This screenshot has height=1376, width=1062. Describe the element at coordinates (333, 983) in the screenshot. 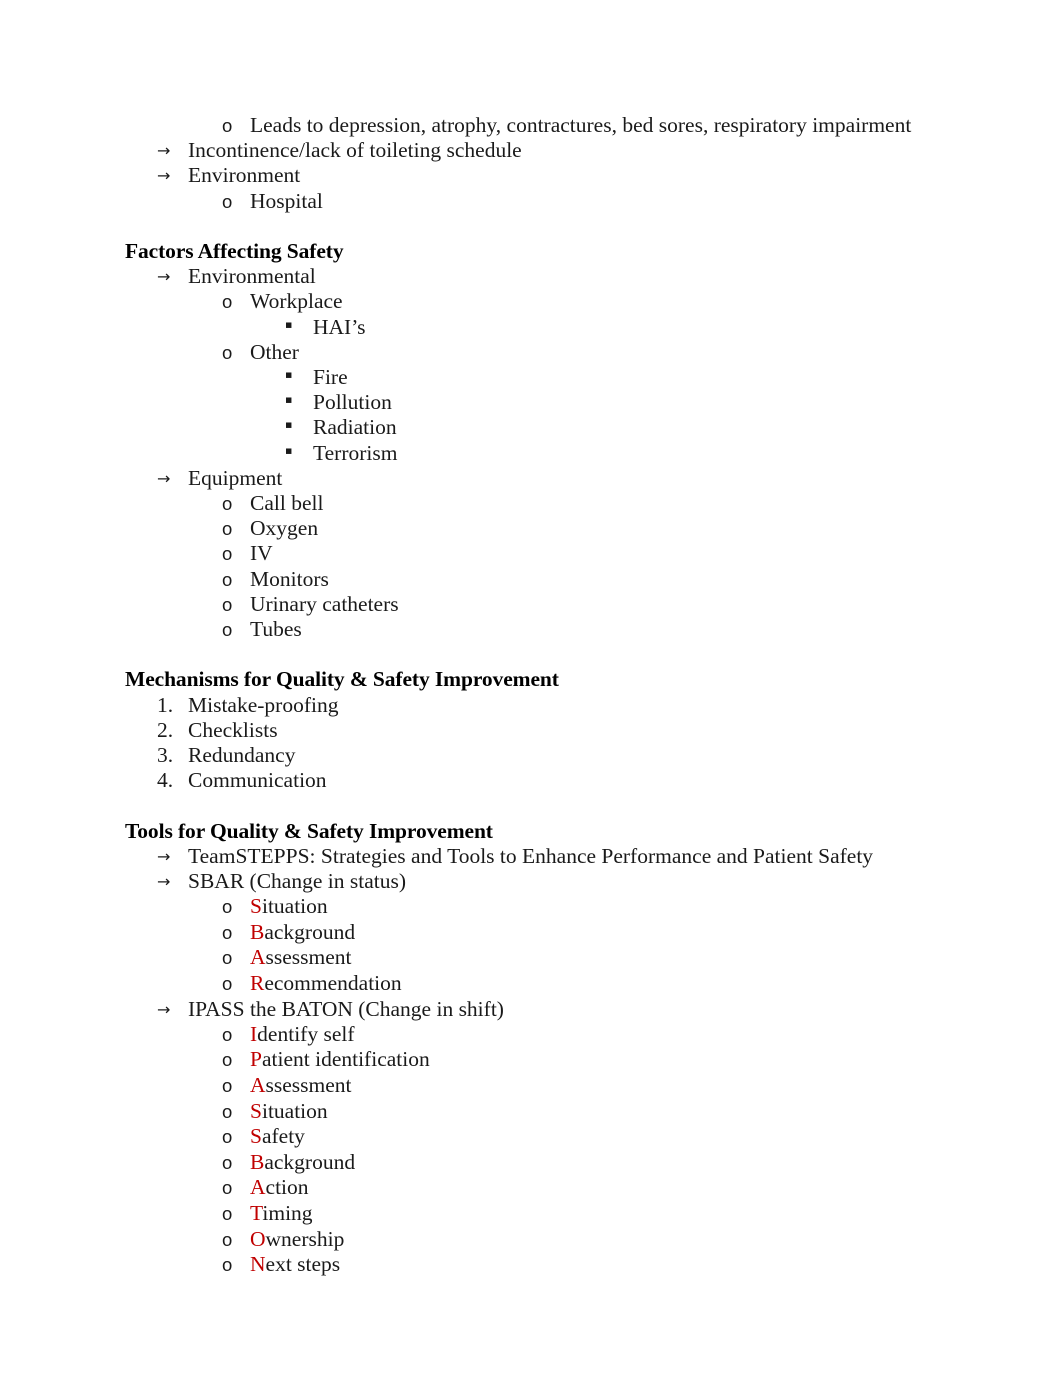

I see `mnemonic-remainder: ecommendation` at that location.